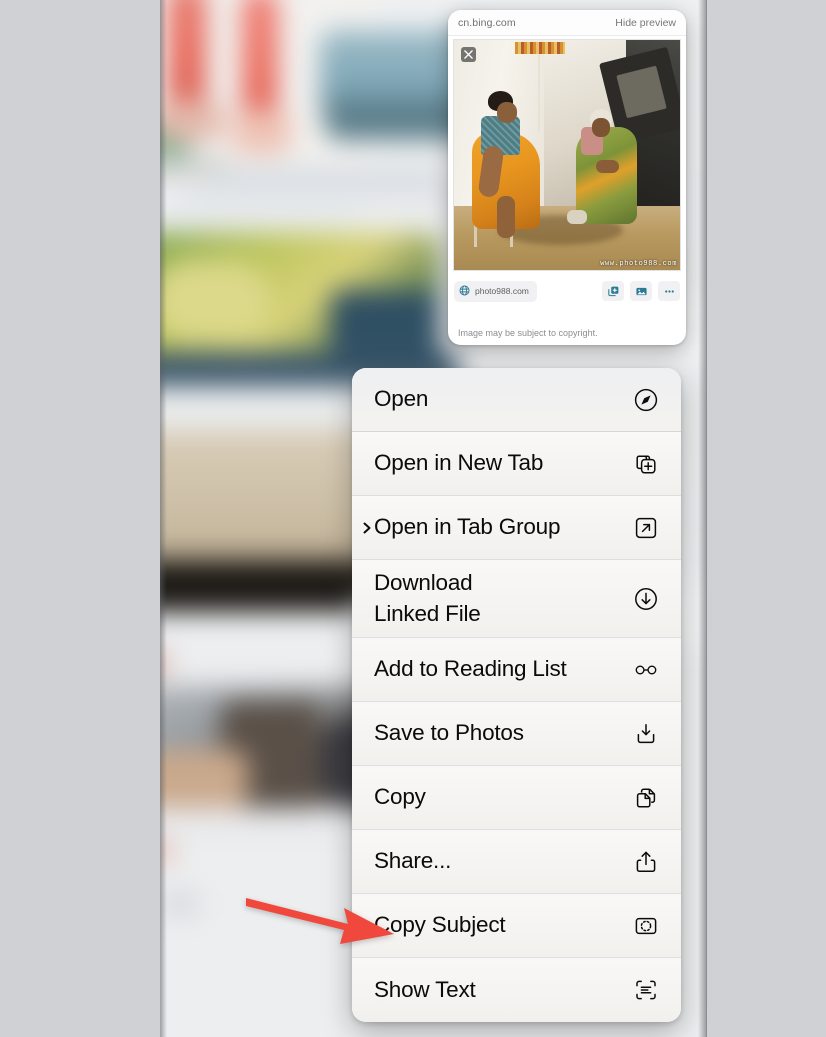 The width and height of the screenshot is (826, 1037). I want to click on compass-icon, so click(646, 400).